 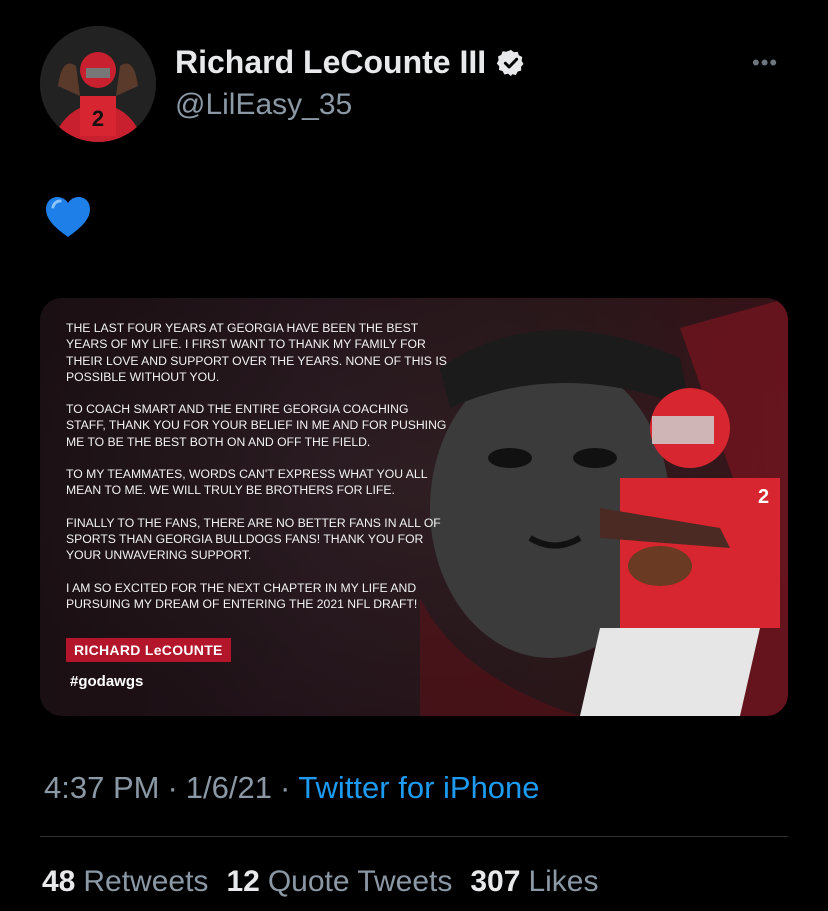 I want to click on tweet-stats: 48 Retweets 12 Quote Tweets 307 Likes, so click(x=320, y=882).